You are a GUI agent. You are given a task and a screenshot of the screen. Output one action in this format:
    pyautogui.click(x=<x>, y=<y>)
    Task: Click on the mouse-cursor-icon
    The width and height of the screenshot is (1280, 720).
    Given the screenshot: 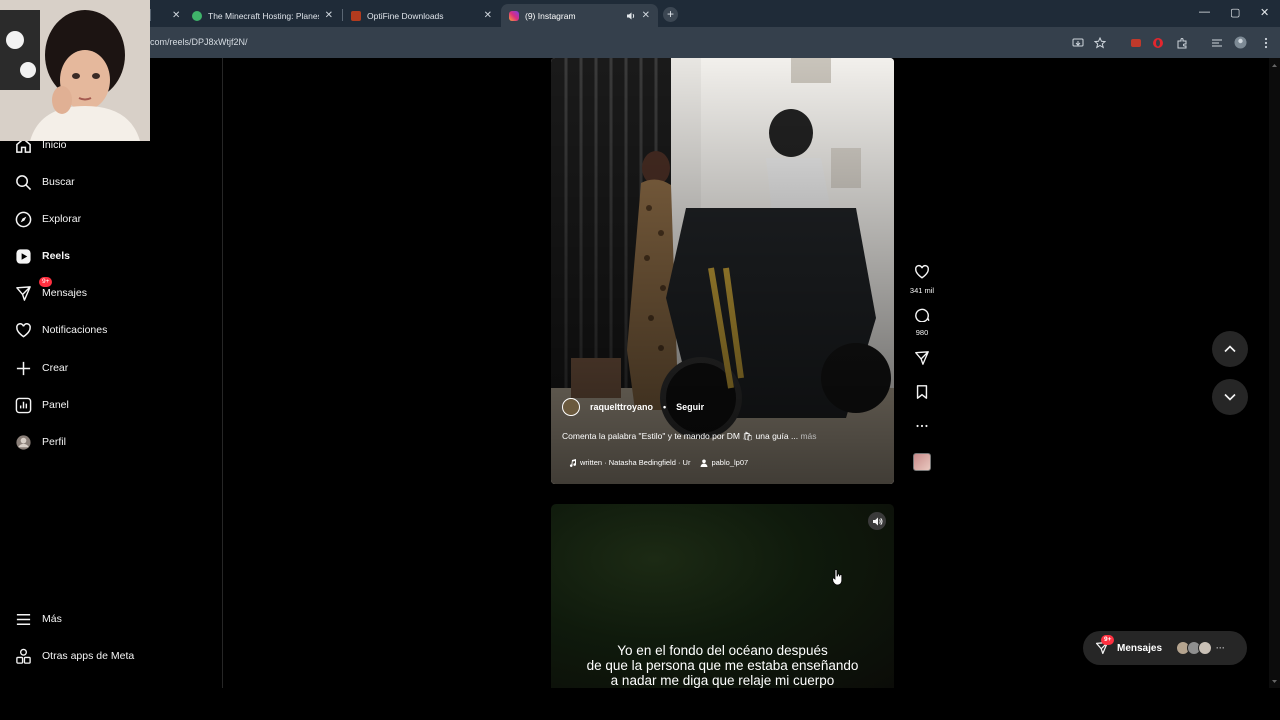 What is the action you would take?
    pyautogui.click(x=838, y=580)
    